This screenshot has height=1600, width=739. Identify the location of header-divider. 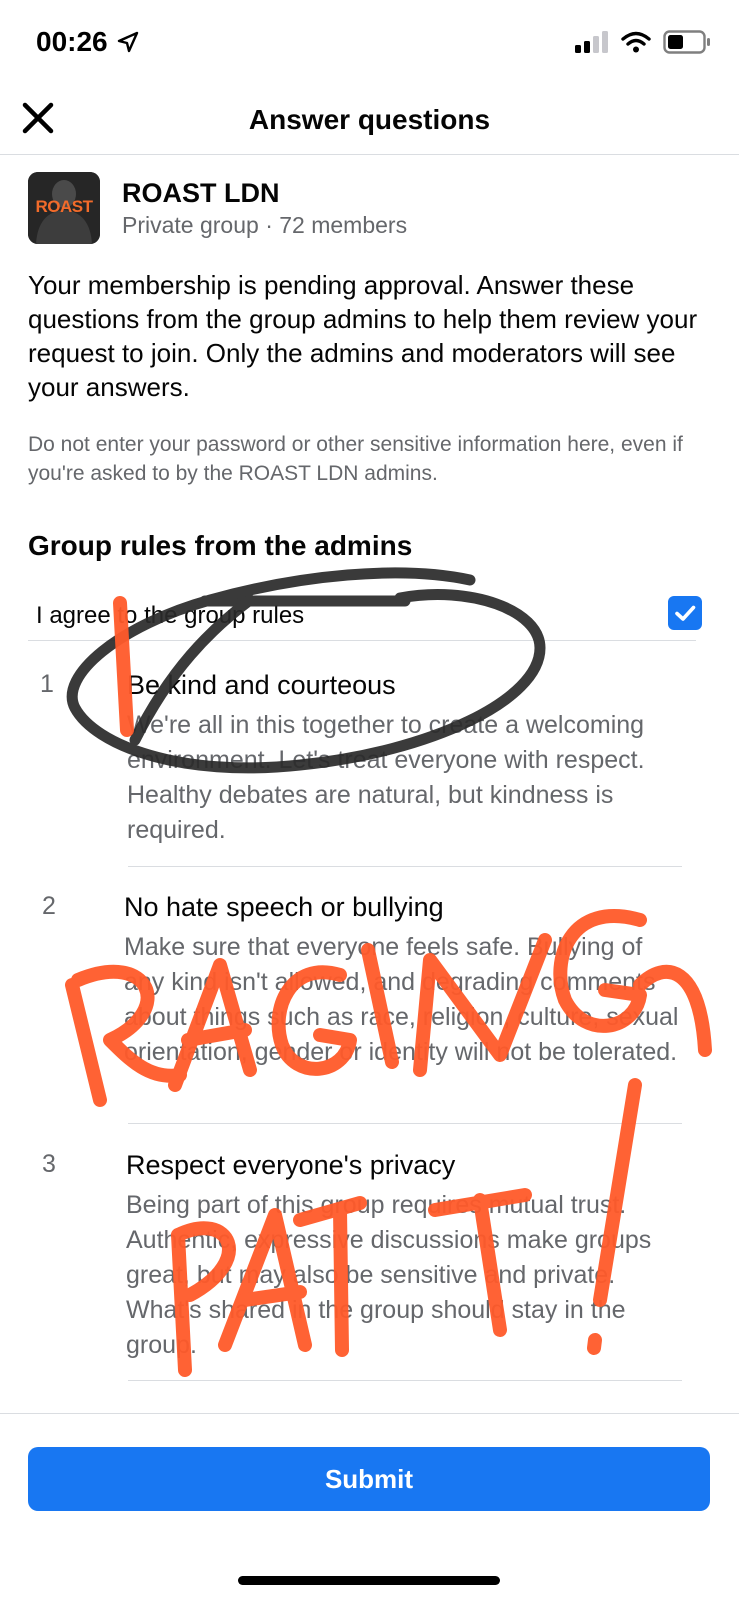
(369, 154).